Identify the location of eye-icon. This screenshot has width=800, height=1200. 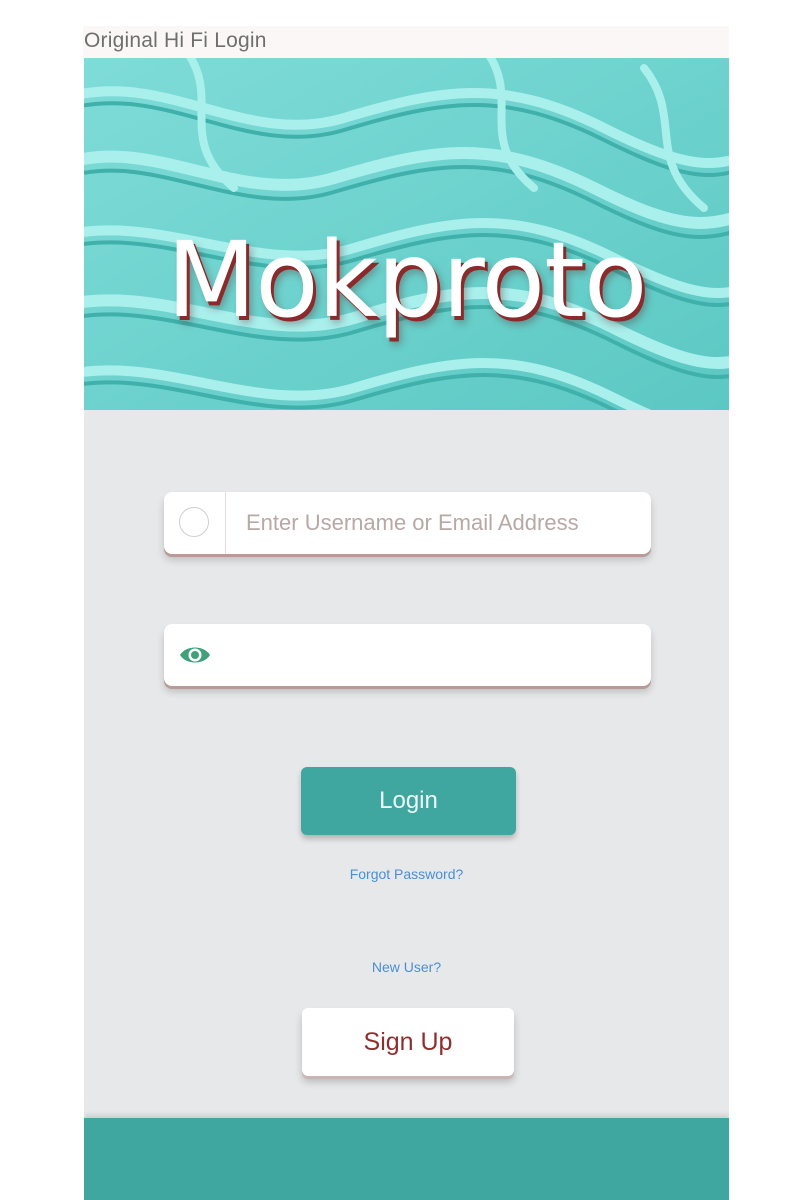
(195, 655).